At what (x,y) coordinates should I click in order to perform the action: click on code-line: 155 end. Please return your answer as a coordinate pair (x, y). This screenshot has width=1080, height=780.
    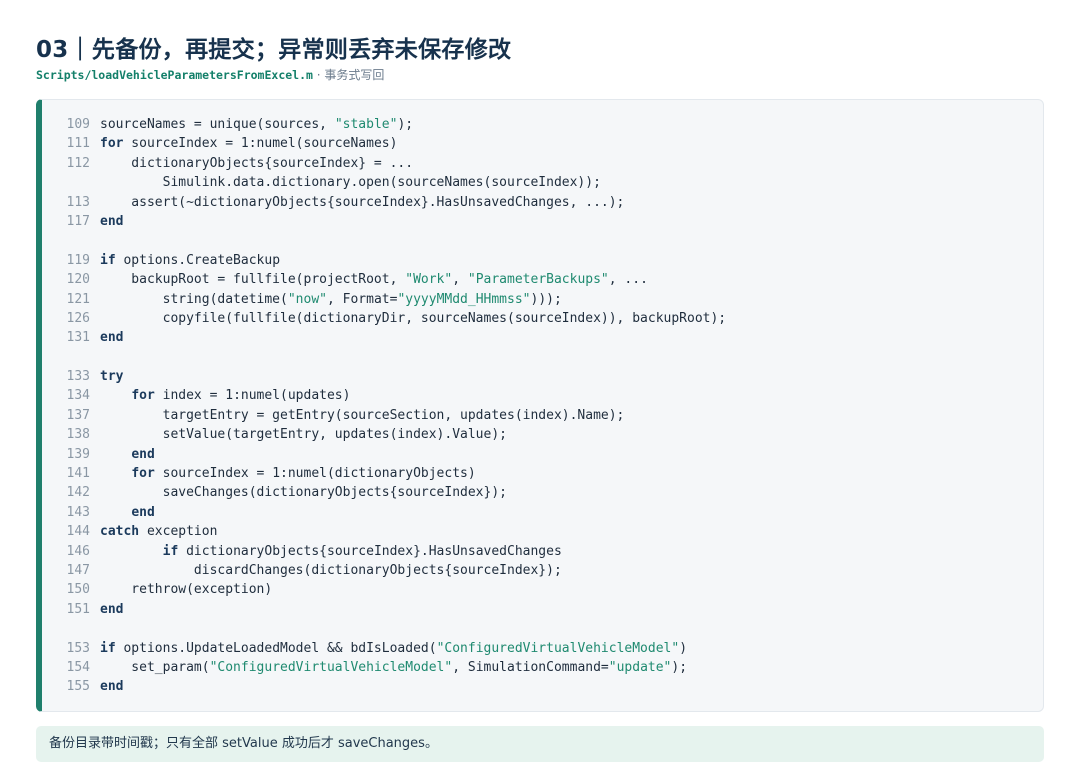
    Looking at the image, I should click on (542, 686).